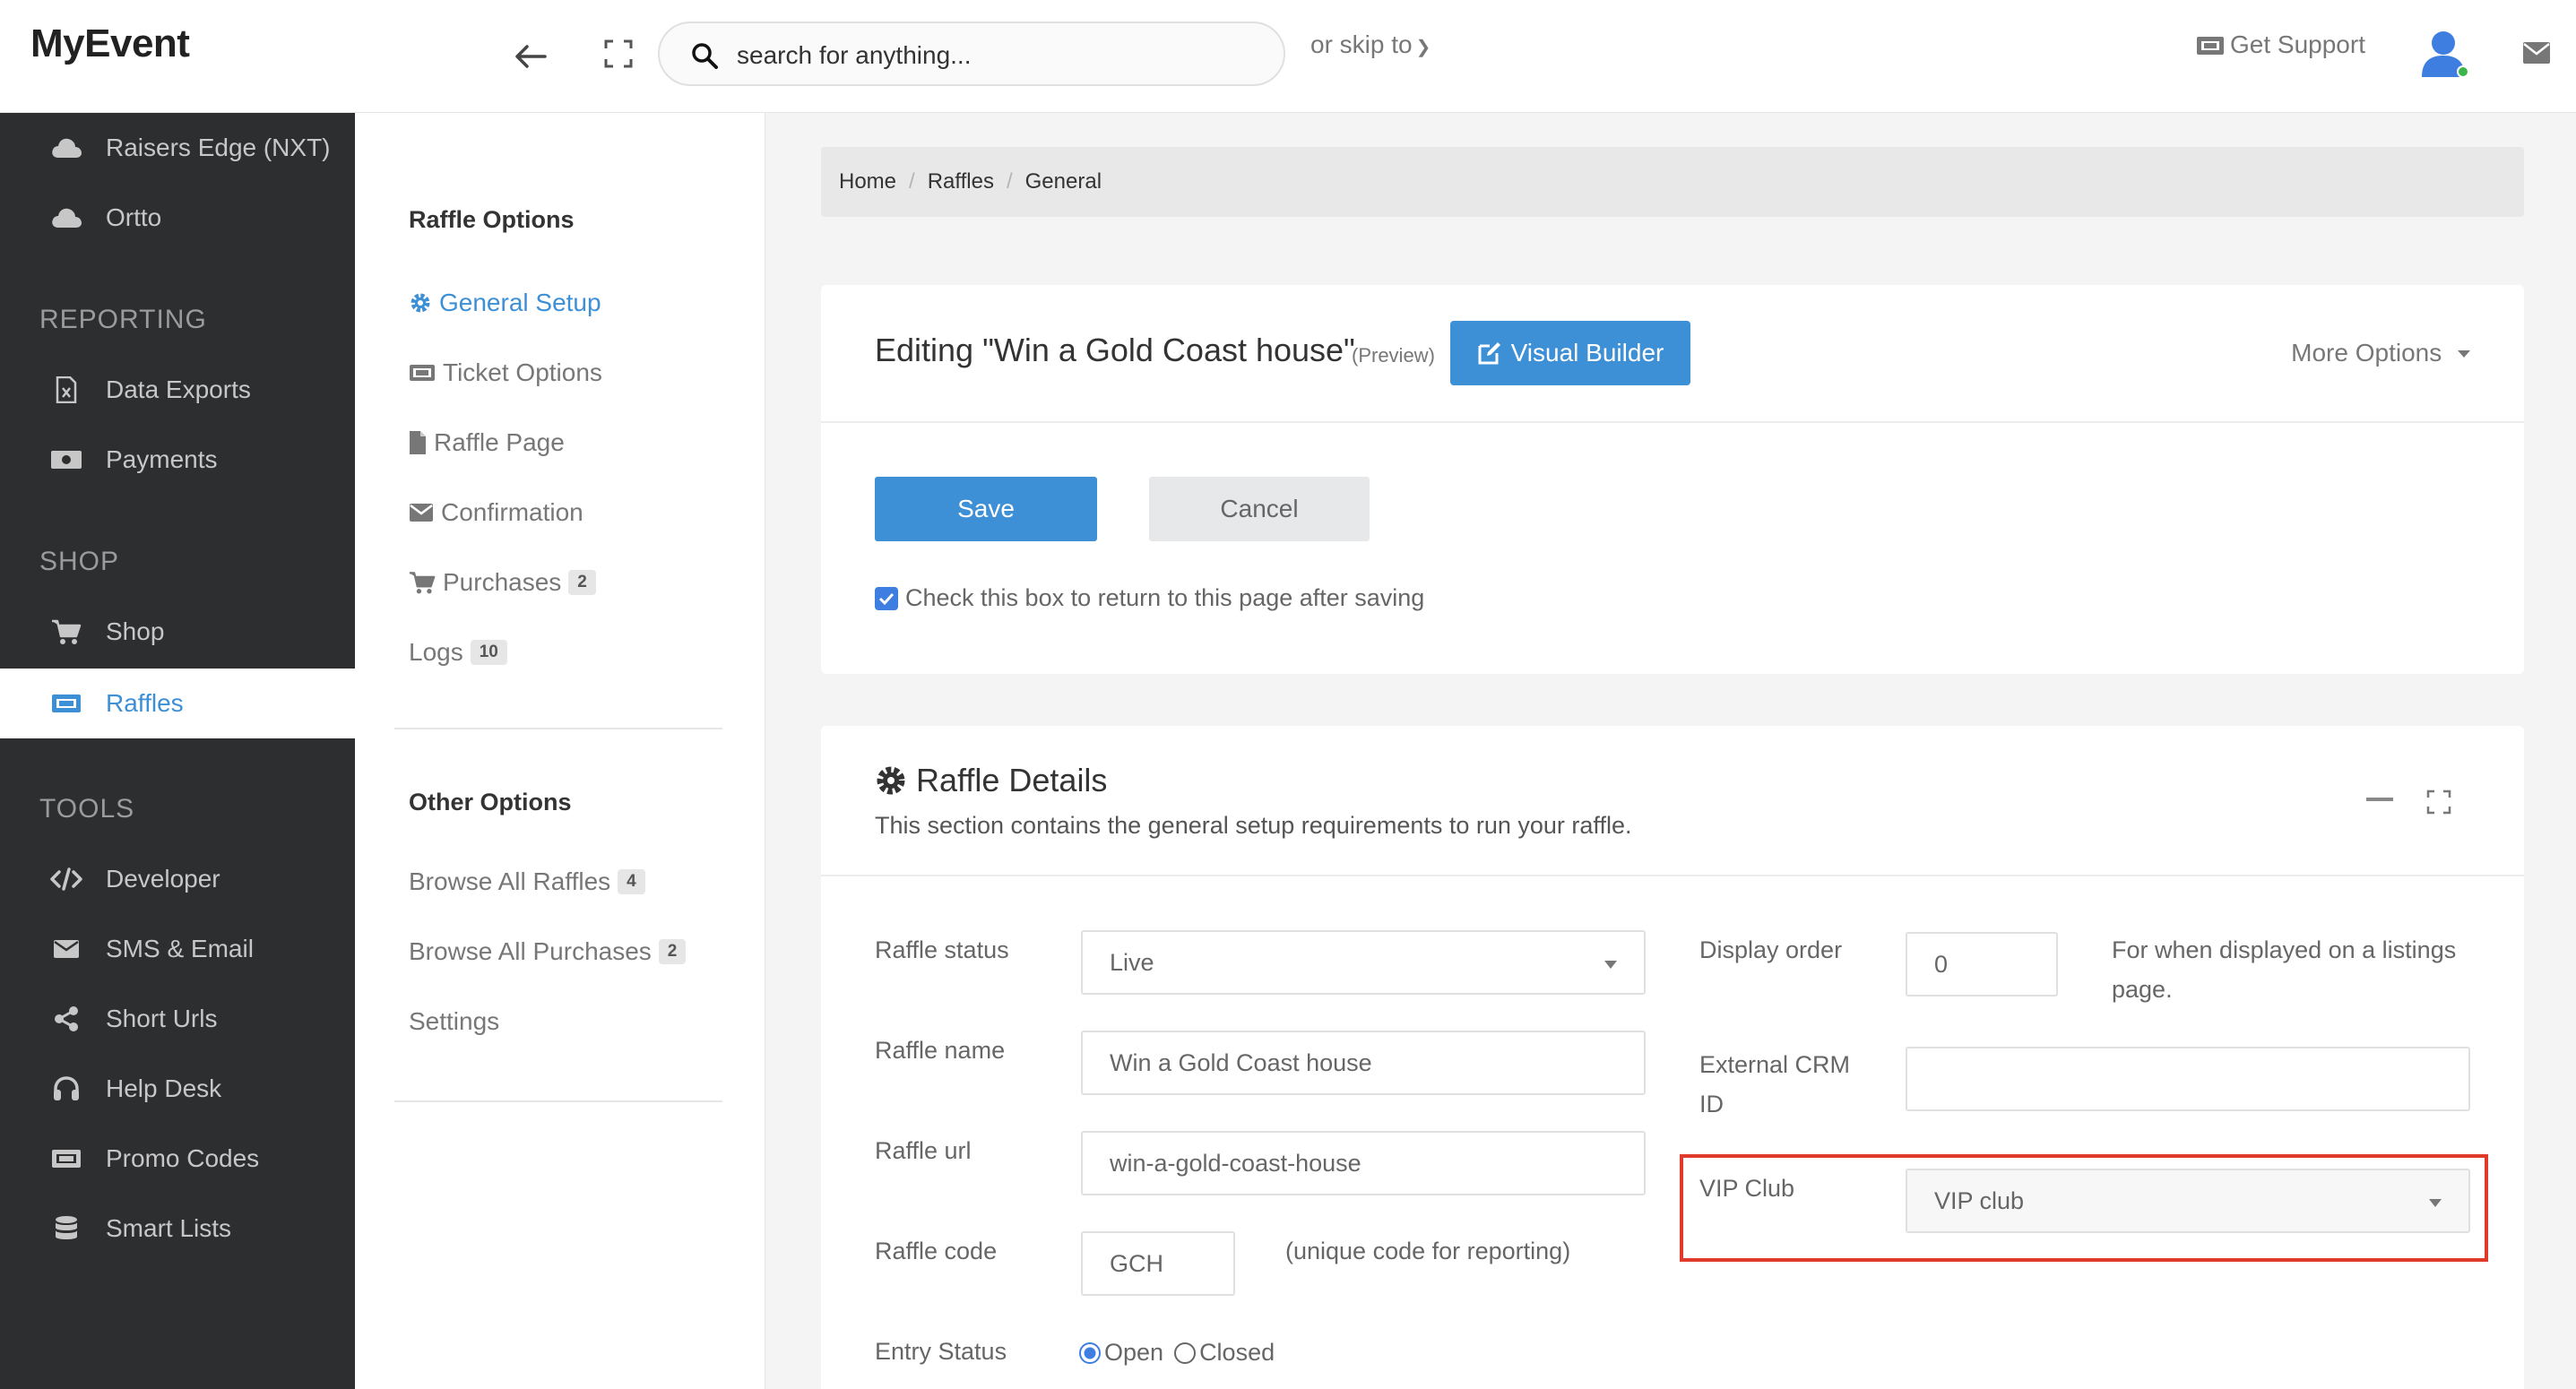 This screenshot has height=1389, width=2576. What do you see at coordinates (1237, 1352) in the screenshot?
I see `entry-closed-label: Closed` at bounding box center [1237, 1352].